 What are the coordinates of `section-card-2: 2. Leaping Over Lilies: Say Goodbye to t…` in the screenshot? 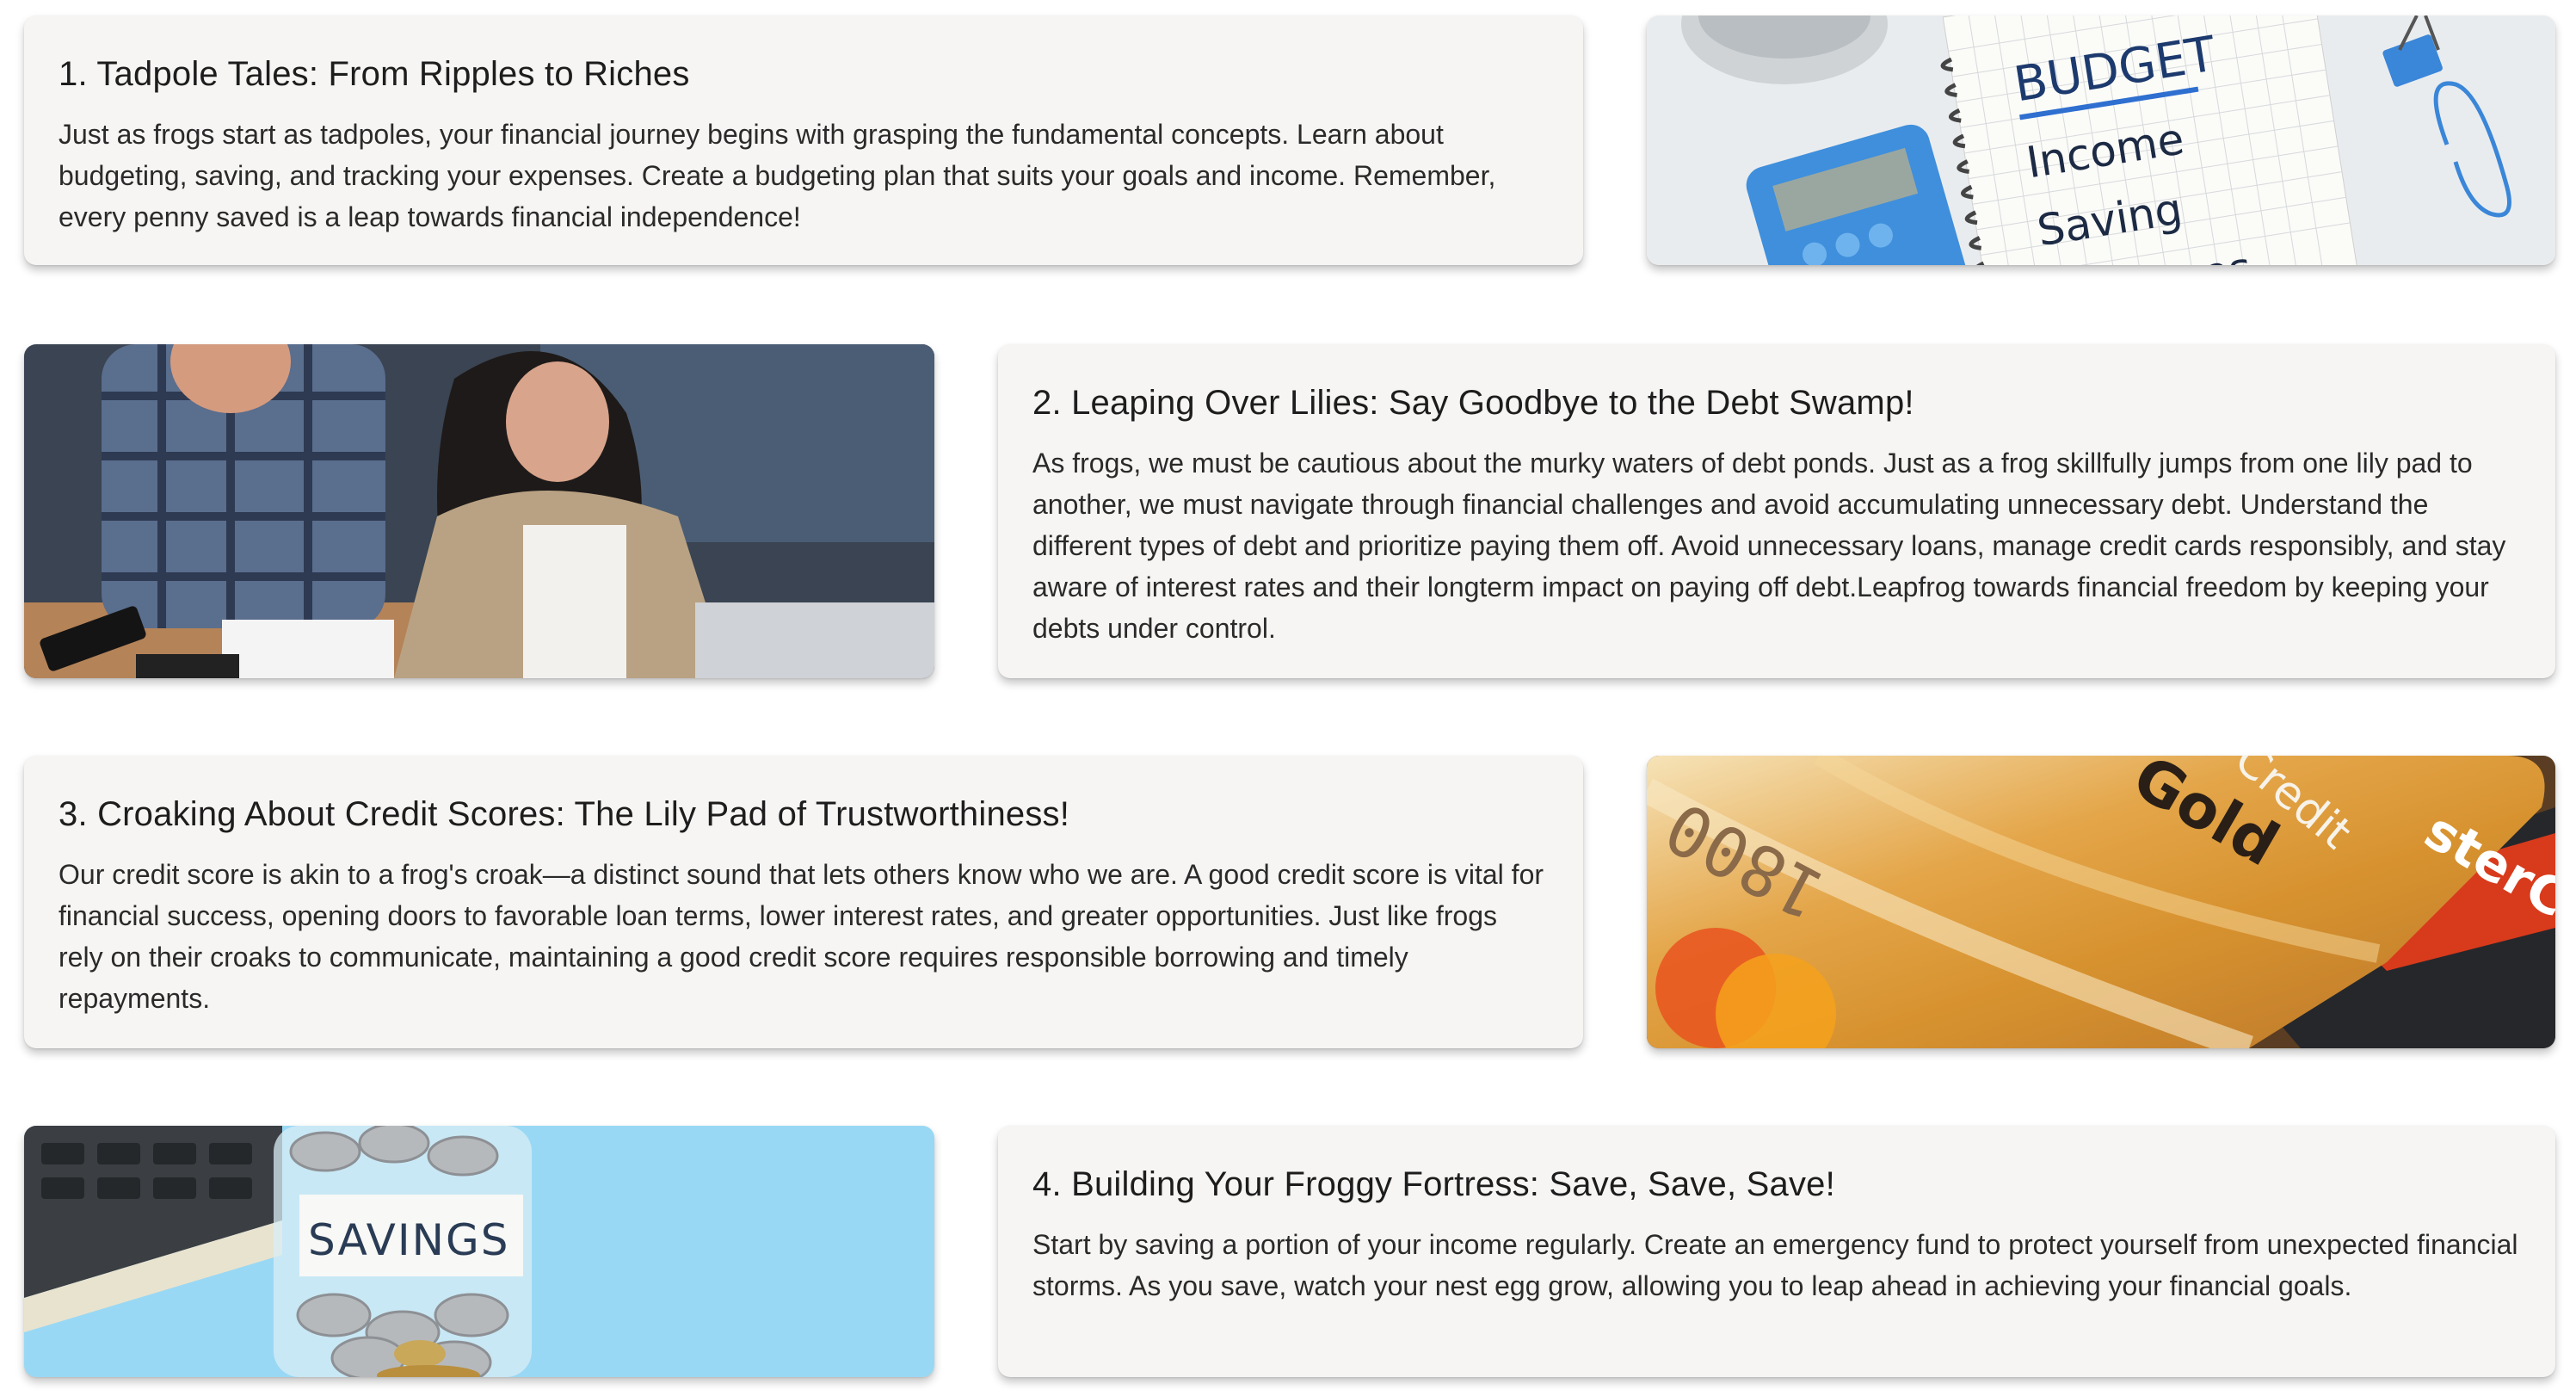 It's located at (1777, 511).